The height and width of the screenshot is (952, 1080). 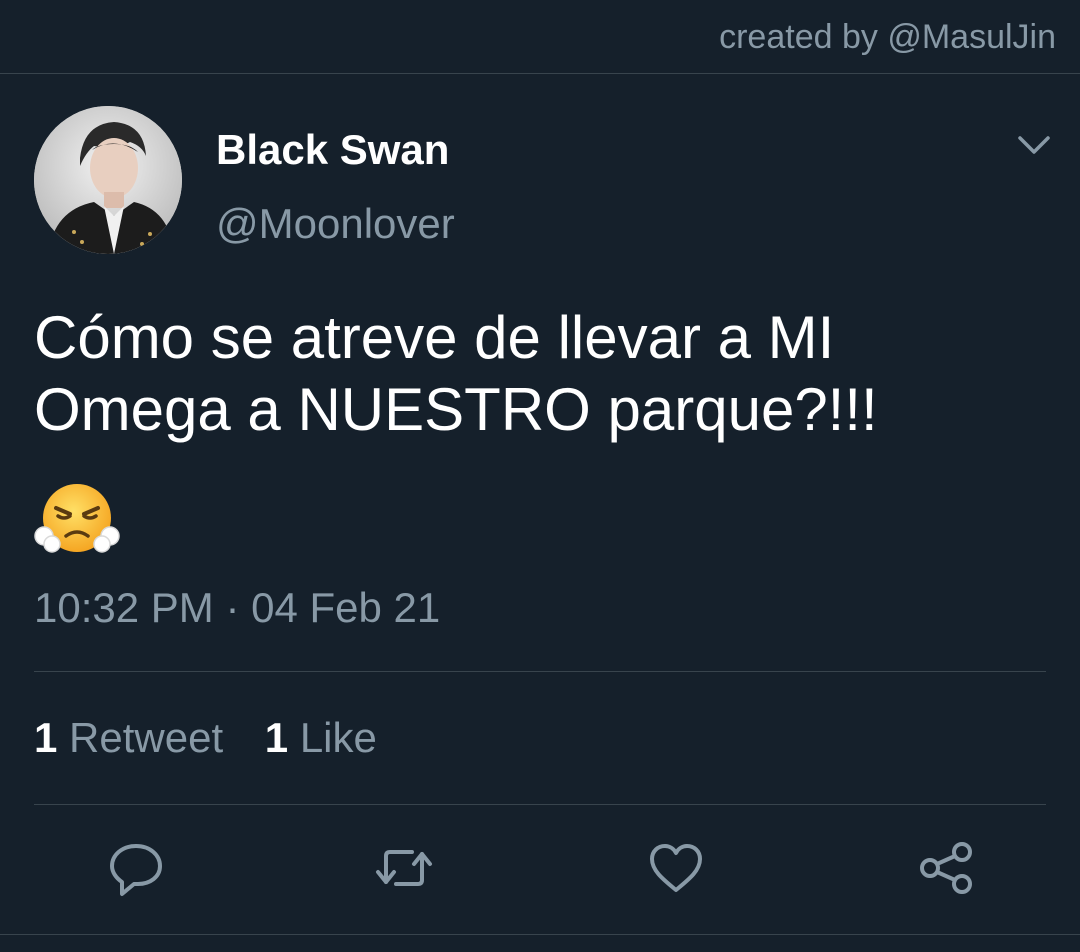 What do you see at coordinates (404, 868) in the screenshot?
I see `retweet-icon` at bounding box center [404, 868].